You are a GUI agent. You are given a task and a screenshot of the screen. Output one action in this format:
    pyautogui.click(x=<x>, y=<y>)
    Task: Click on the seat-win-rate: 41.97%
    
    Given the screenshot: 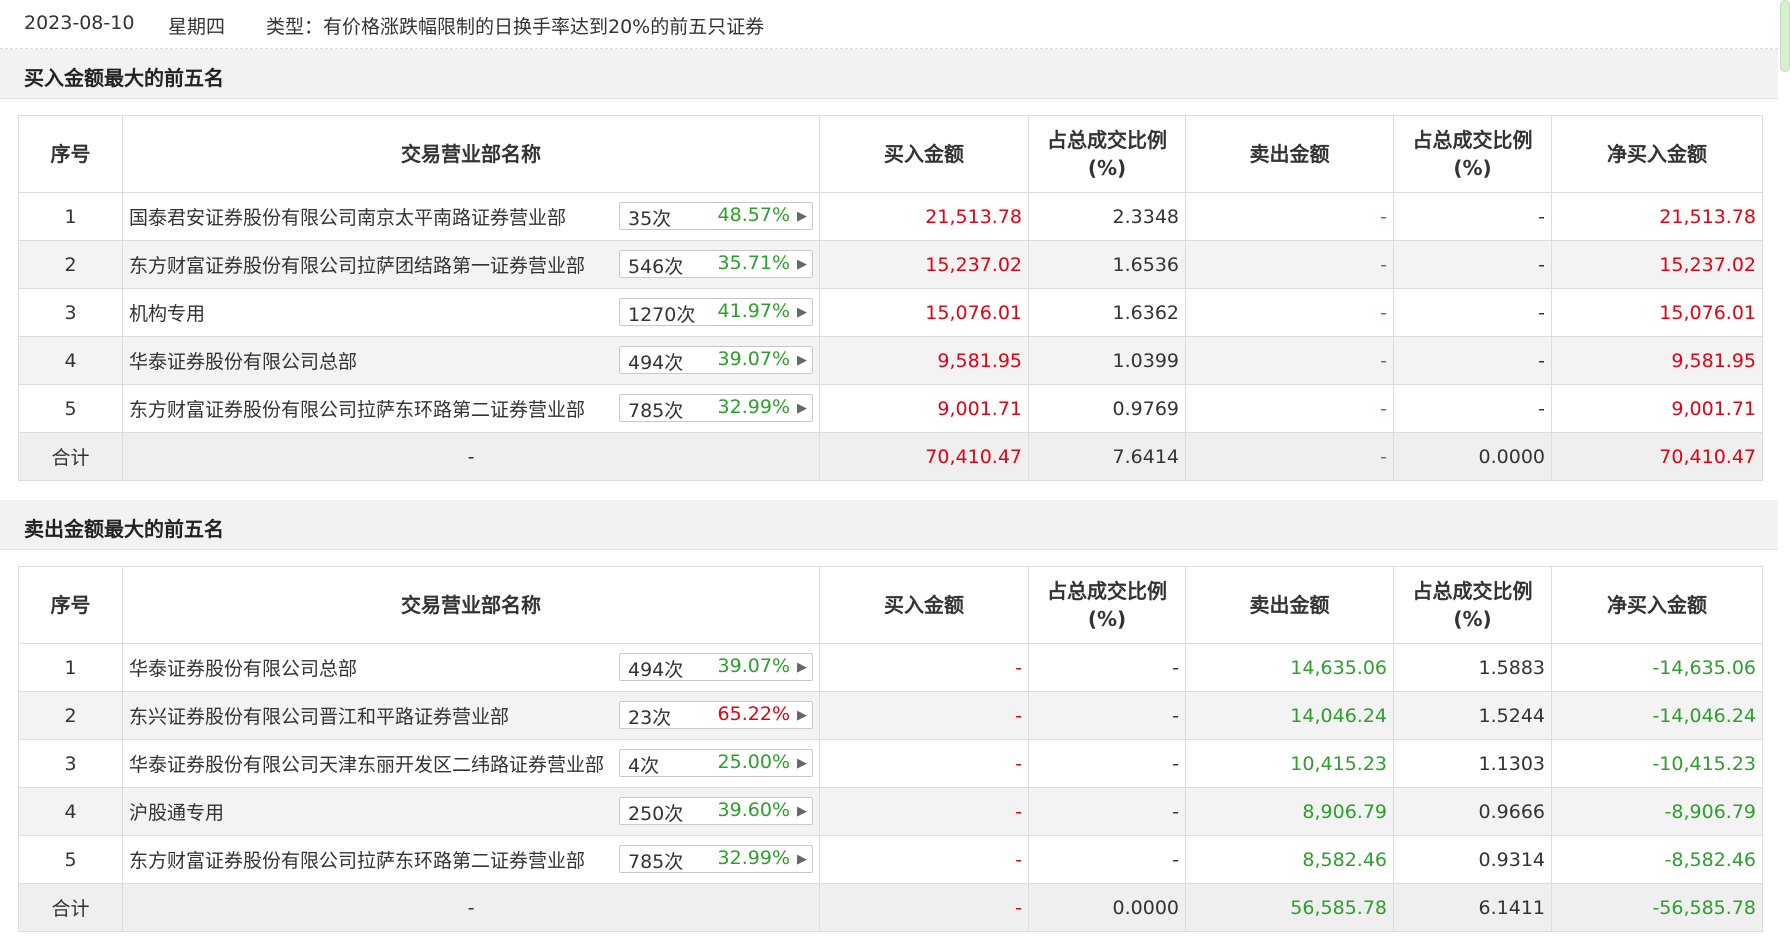 What is the action you would take?
    pyautogui.click(x=753, y=311)
    